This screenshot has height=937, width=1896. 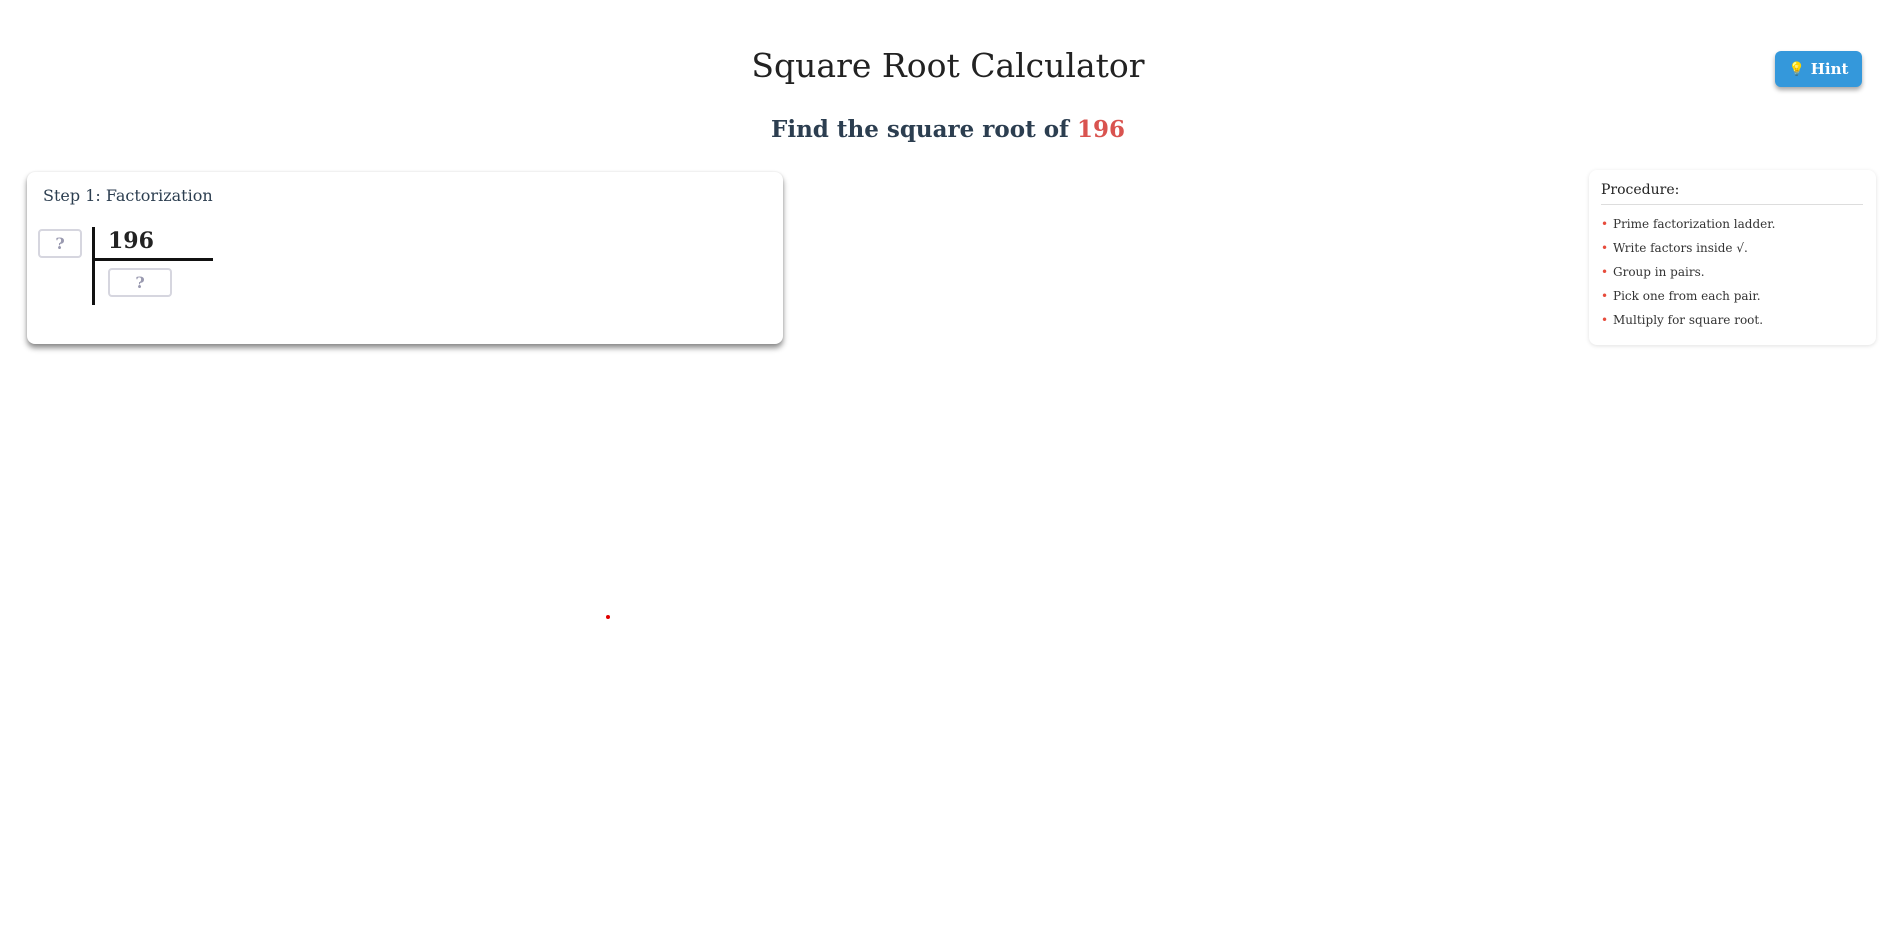 What do you see at coordinates (1732, 193) in the screenshot?
I see `procedure-title: Procedure:` at bounding box center [1732, 193].